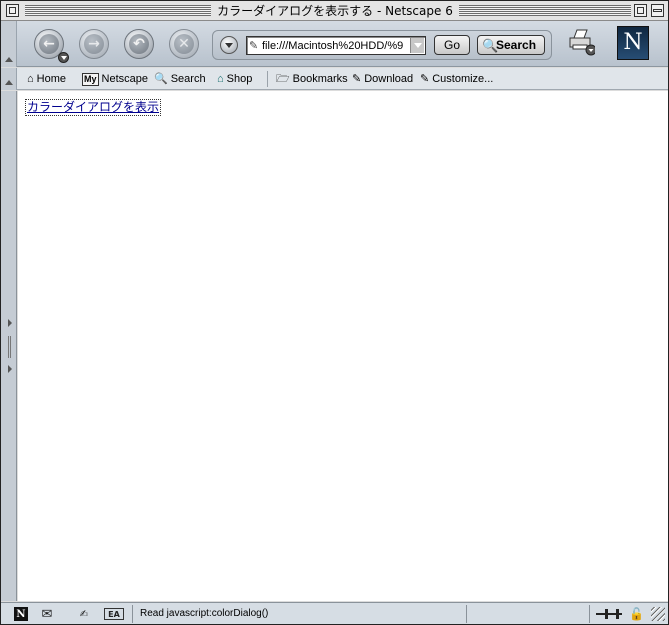 This screenshot has width=669, height=625. Describe the element at coordinates (320, 79) in the screenshot. I see `personal-item-label: Bookmarks` at that location.